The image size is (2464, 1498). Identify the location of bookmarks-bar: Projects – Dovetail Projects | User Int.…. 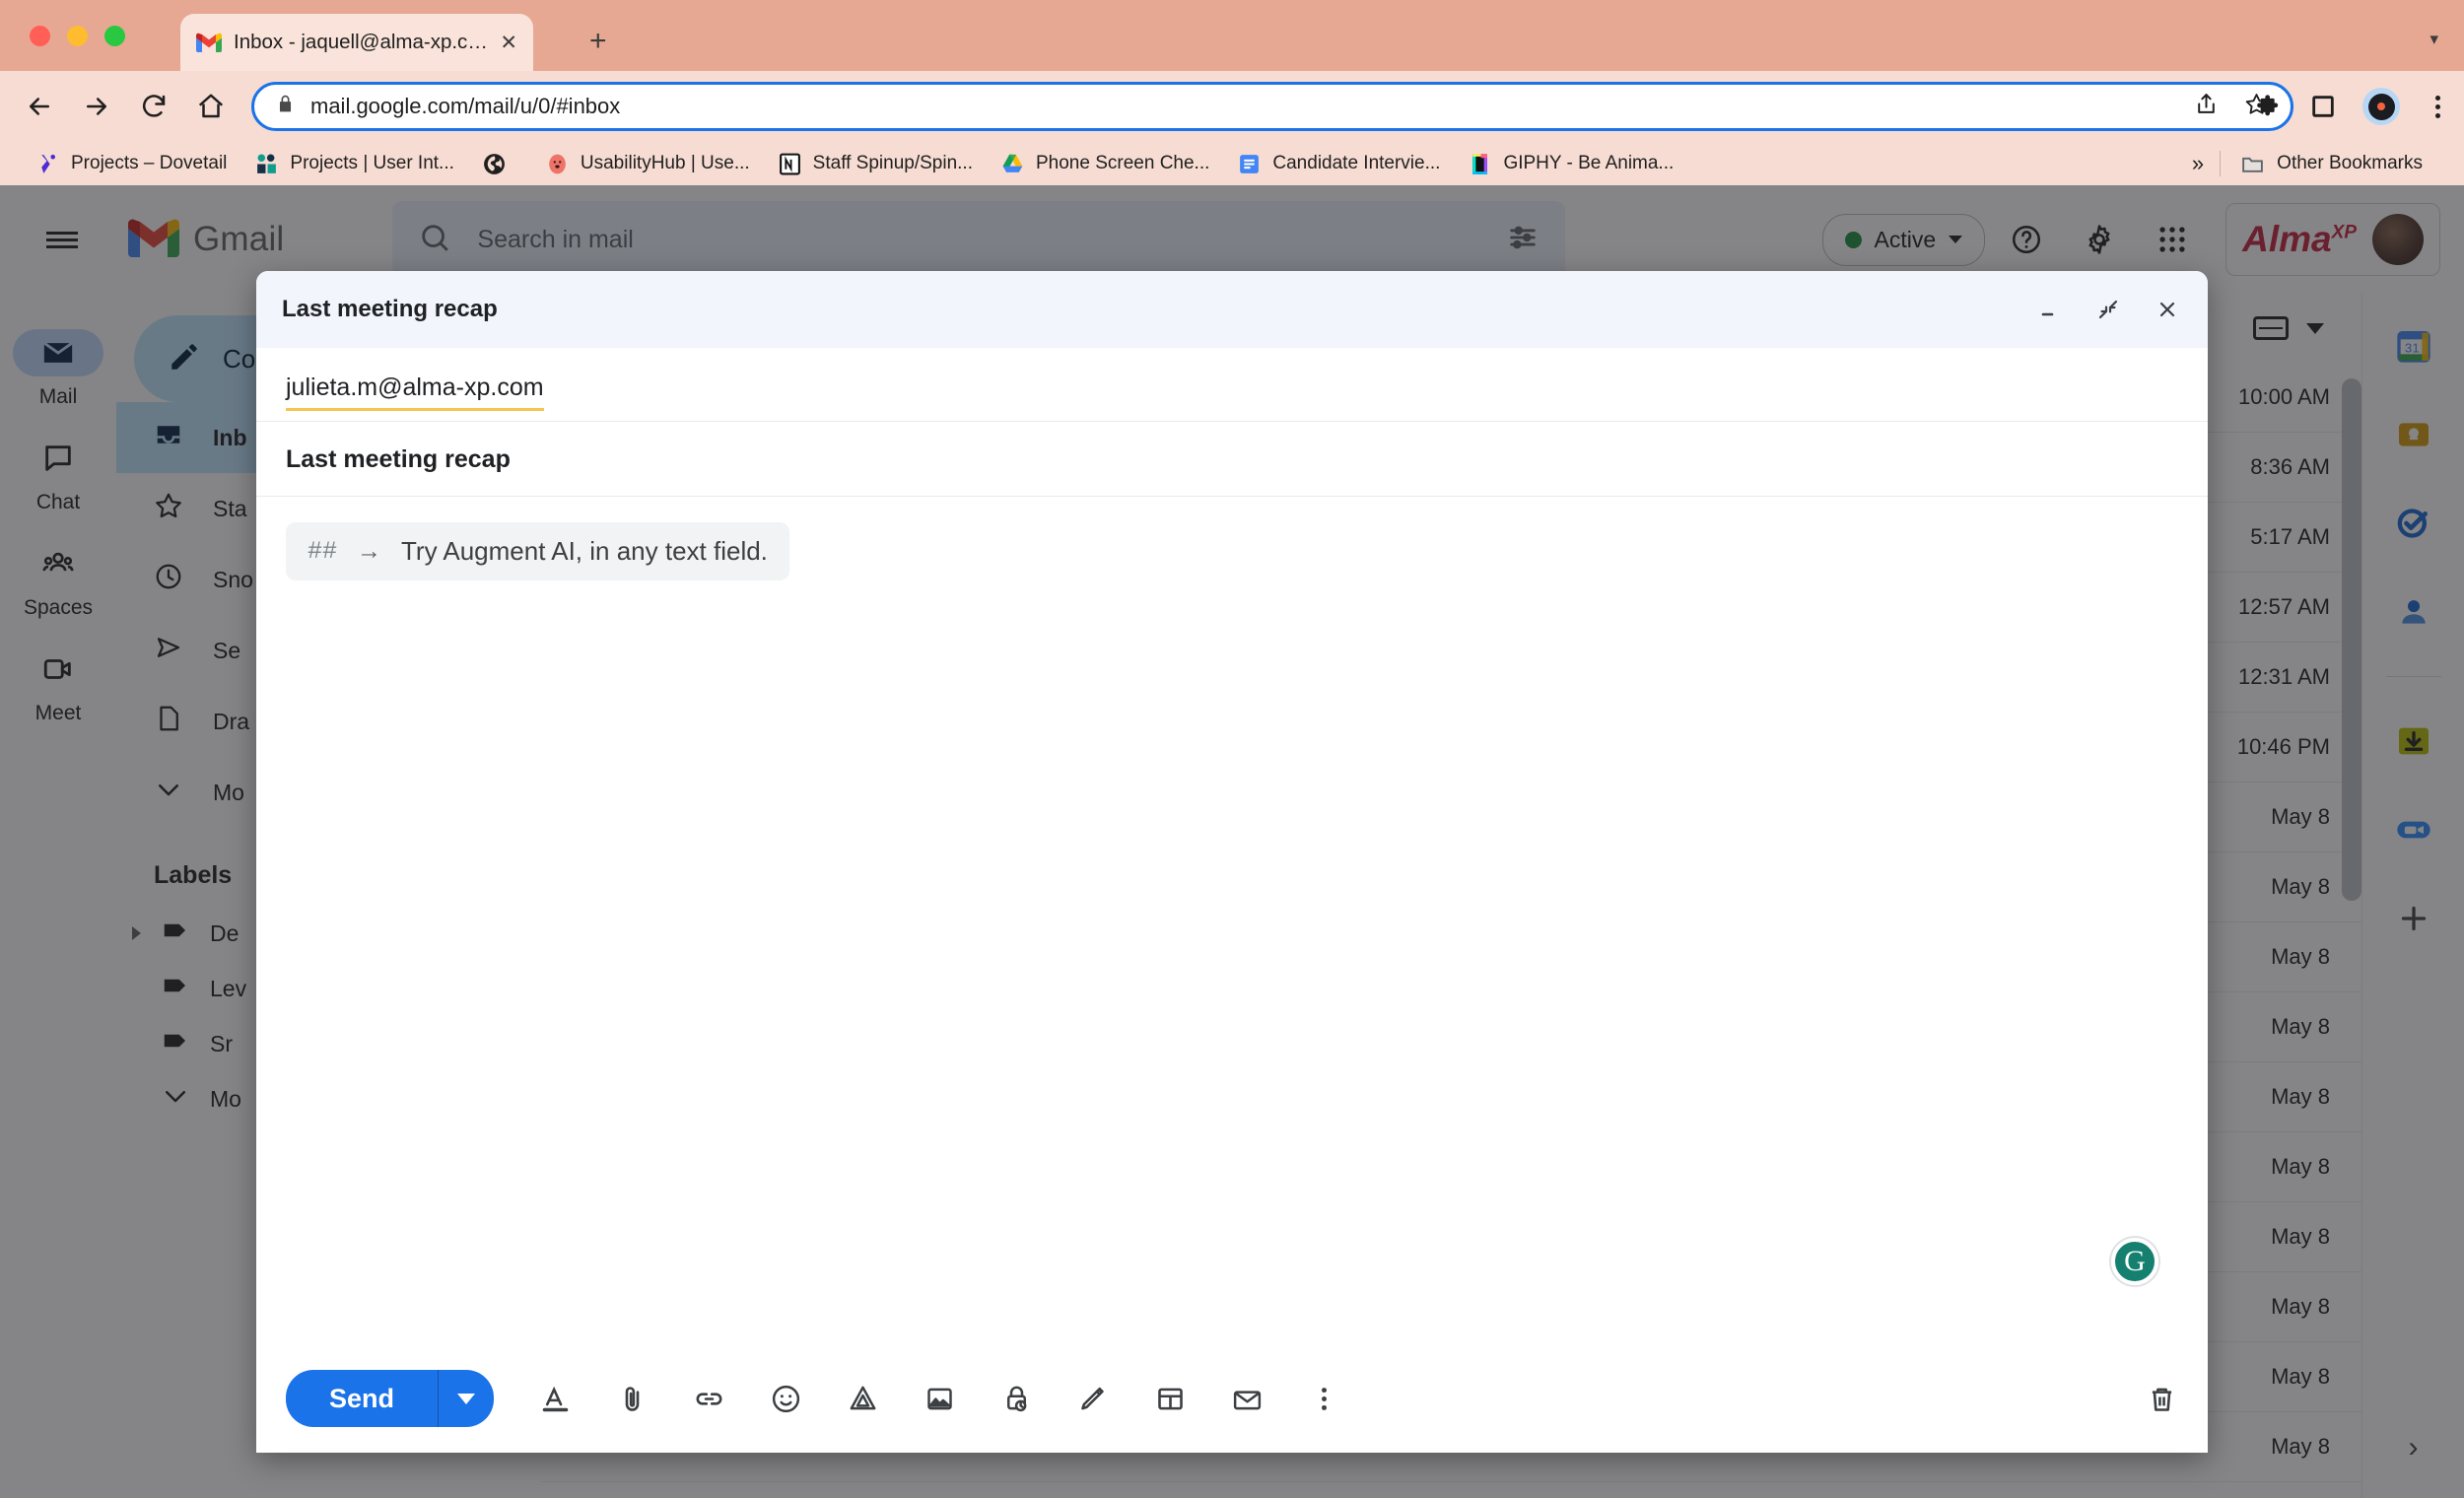
(1232, 163).